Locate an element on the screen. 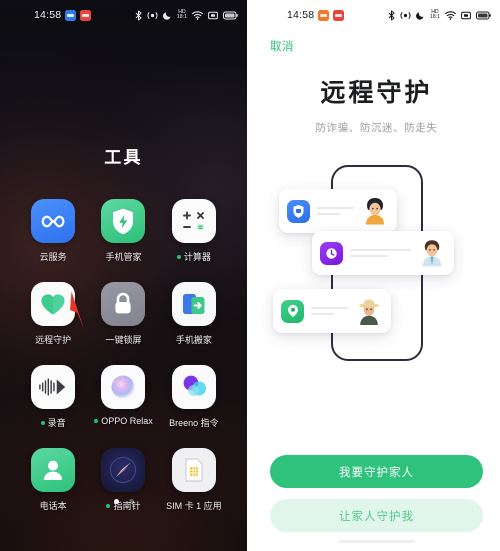  page-indicator is located at coordinates (123, 501).